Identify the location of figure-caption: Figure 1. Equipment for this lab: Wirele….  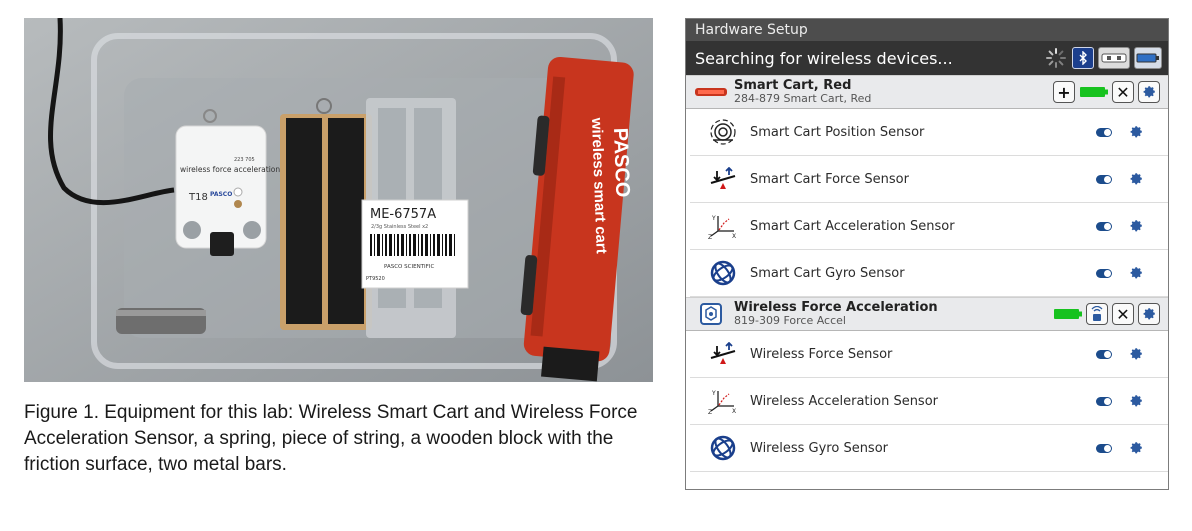
(331, 438).